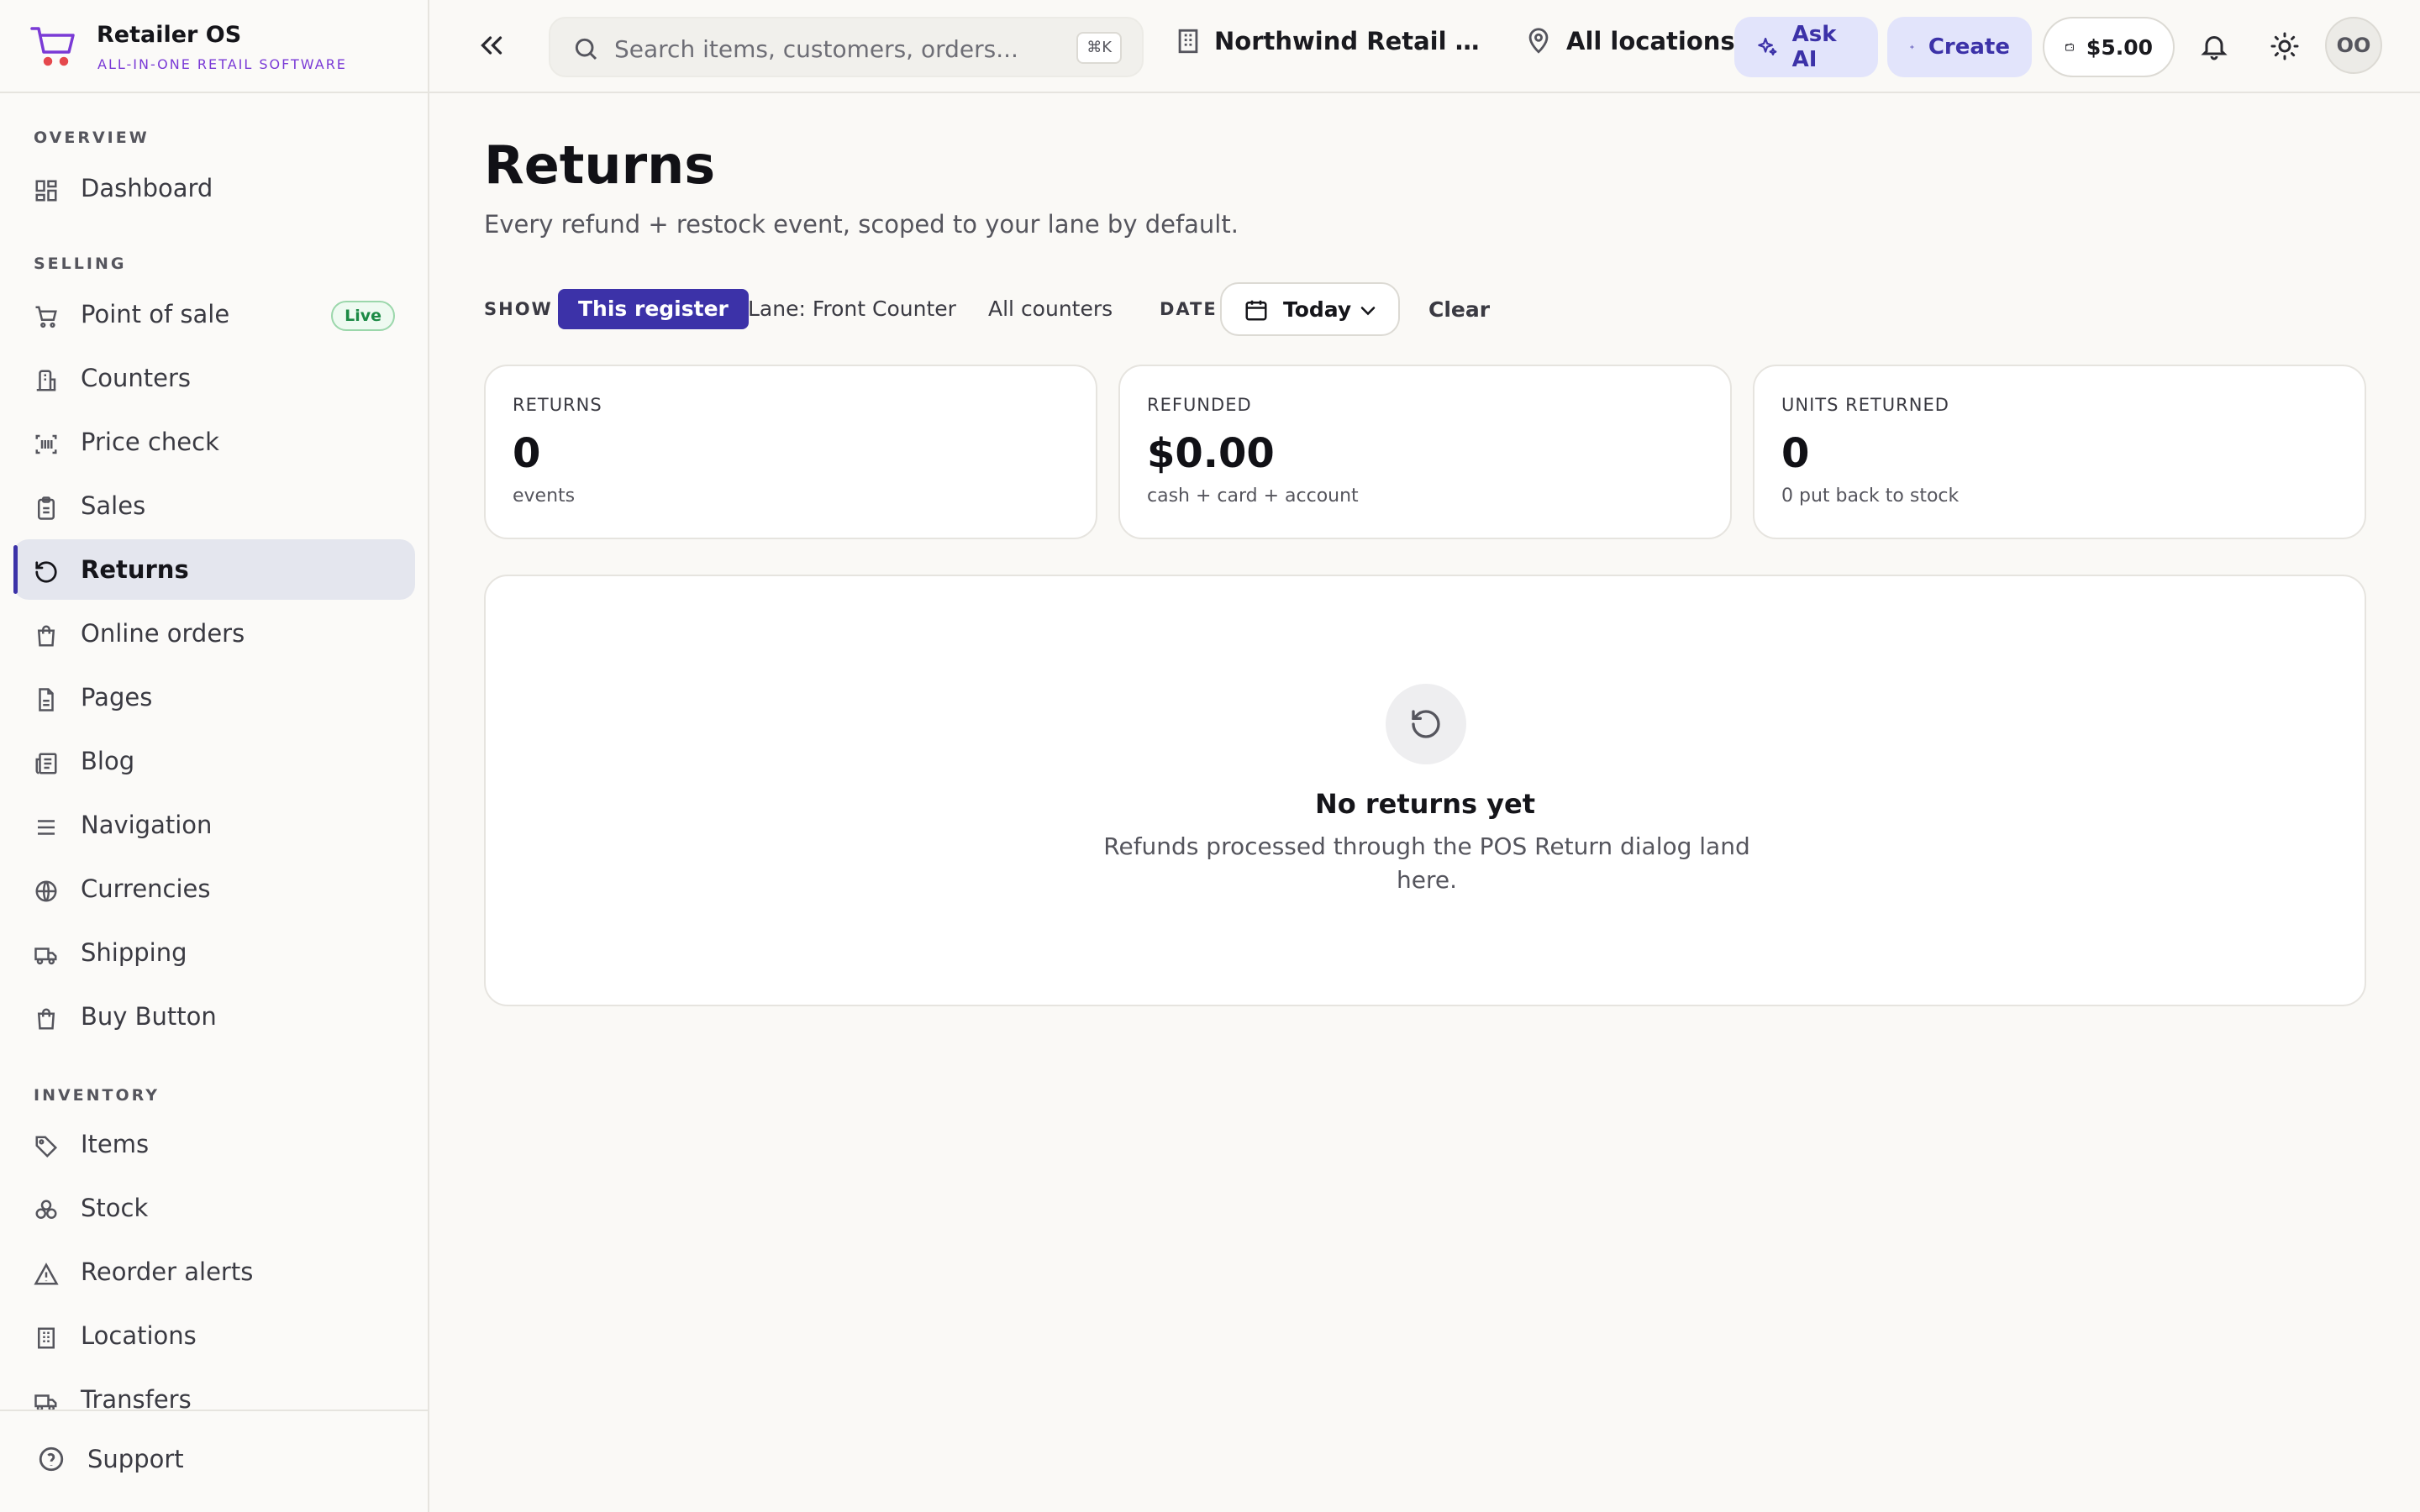 This screenshot has width=2420, height=1512. I want to click on brand-name: Retailer OS, so click(169, 35).